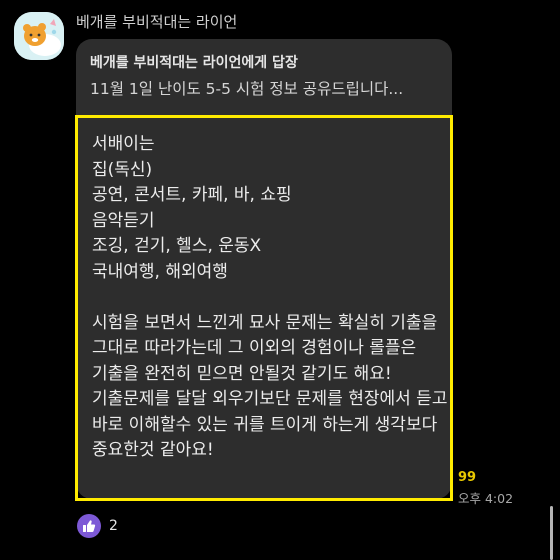  What do you see at coordinates (467, 477) in the screenshot?
I see `unread-count: 99` at bounding box center [467, 477].